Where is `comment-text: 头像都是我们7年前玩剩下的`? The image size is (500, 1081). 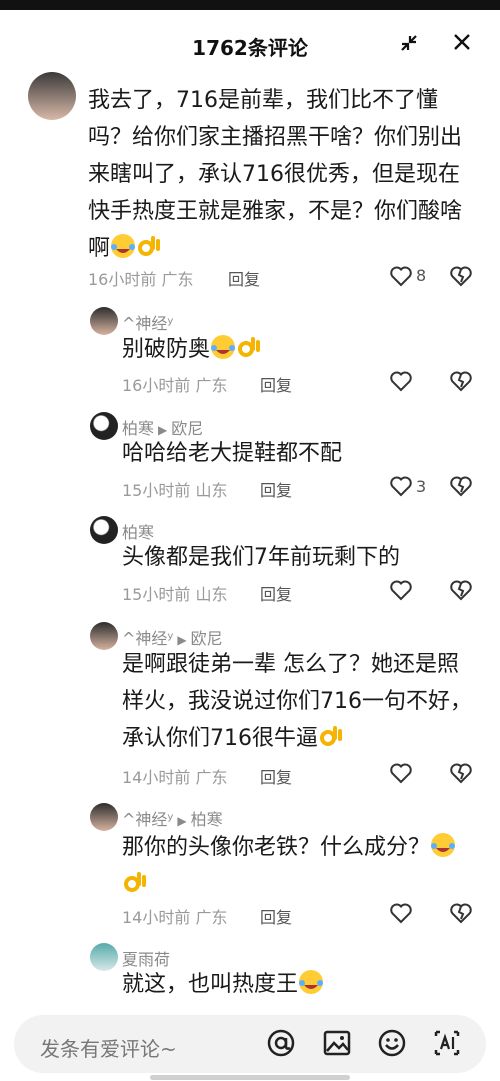
comment-text: 头像都是我们7年前玩剩下的 is located at coordinates (261, 557).